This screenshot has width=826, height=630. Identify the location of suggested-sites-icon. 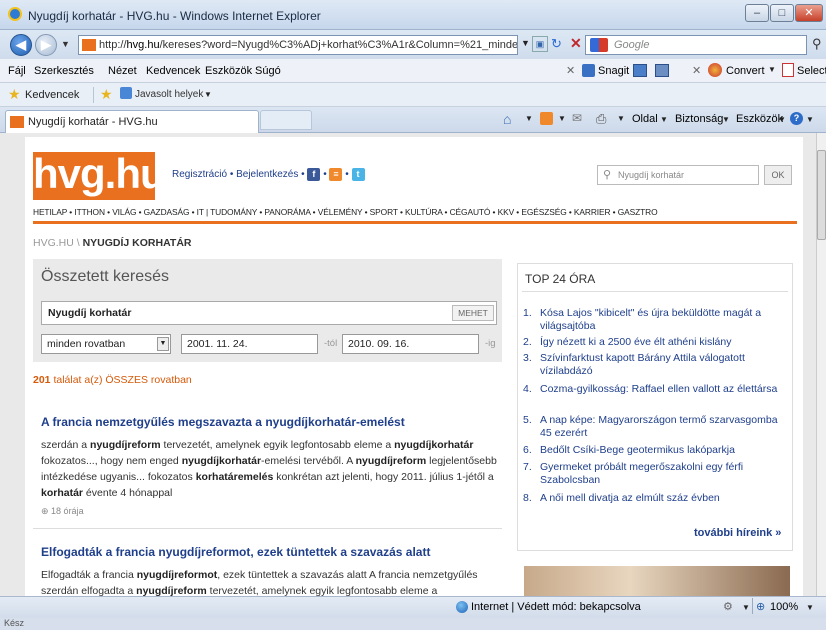
(126, 93).